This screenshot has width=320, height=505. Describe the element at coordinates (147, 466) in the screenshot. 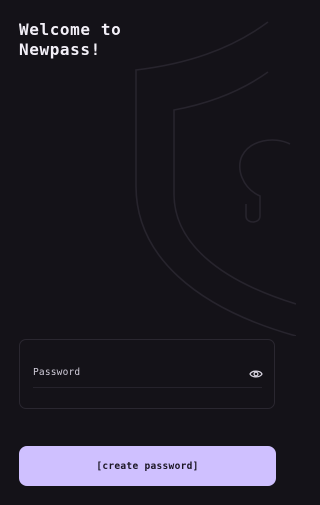

I see `create-password-button: [create password]` at that location.